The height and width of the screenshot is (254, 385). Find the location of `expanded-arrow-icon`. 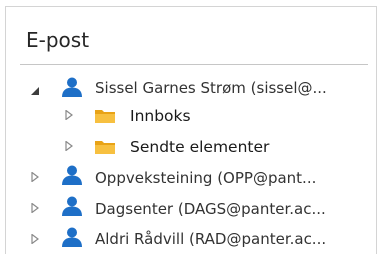

expanded-arrow-icon is located at coordinates (35, 91).